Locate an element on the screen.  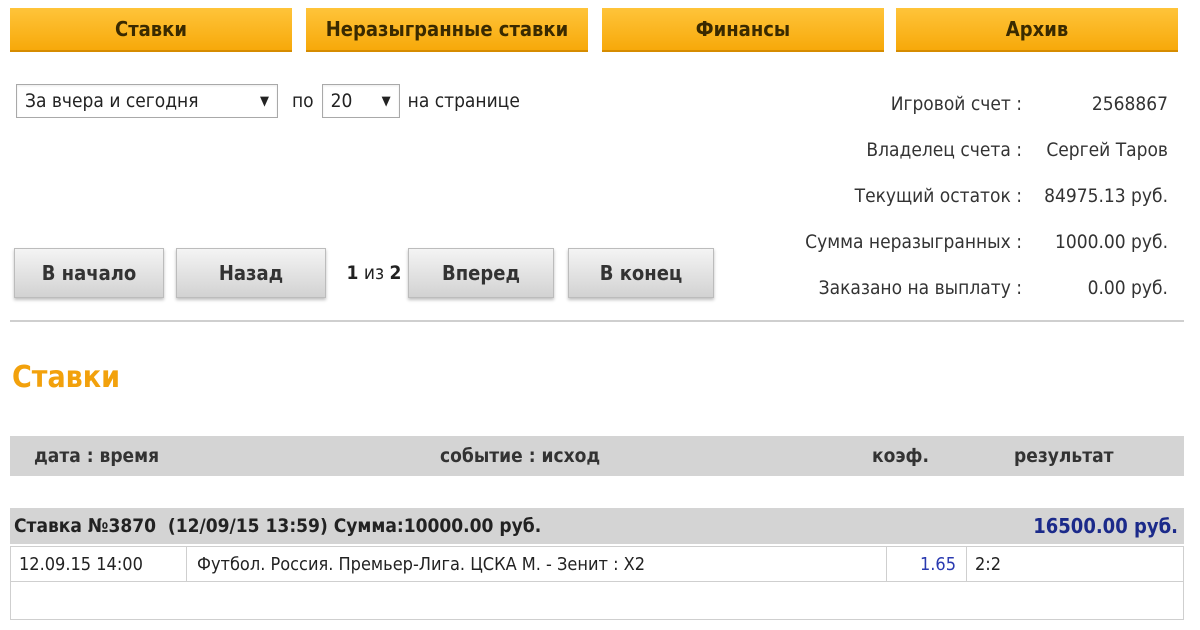
tab-finances: Финансы is located at coordinates (743, 30).